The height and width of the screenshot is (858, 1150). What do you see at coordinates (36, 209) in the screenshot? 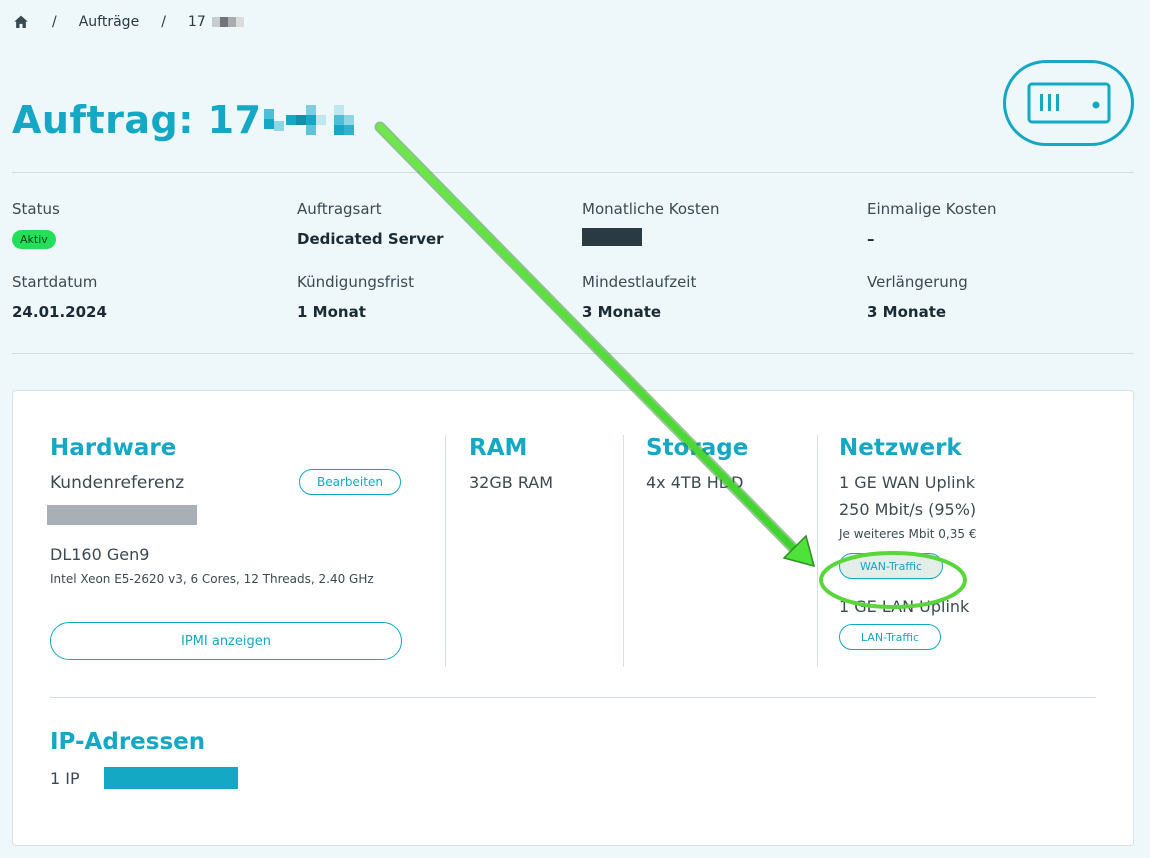
I see `info-label: Status` at bounding box center [36, 209].